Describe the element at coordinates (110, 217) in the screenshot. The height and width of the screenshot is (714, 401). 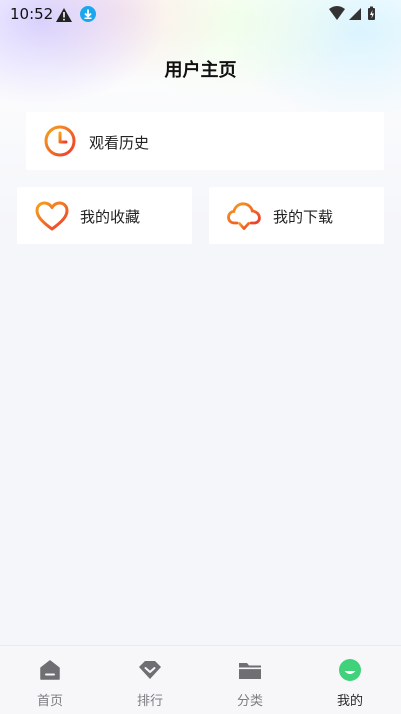
I see `favorites-label: 我的收藏` at that location.